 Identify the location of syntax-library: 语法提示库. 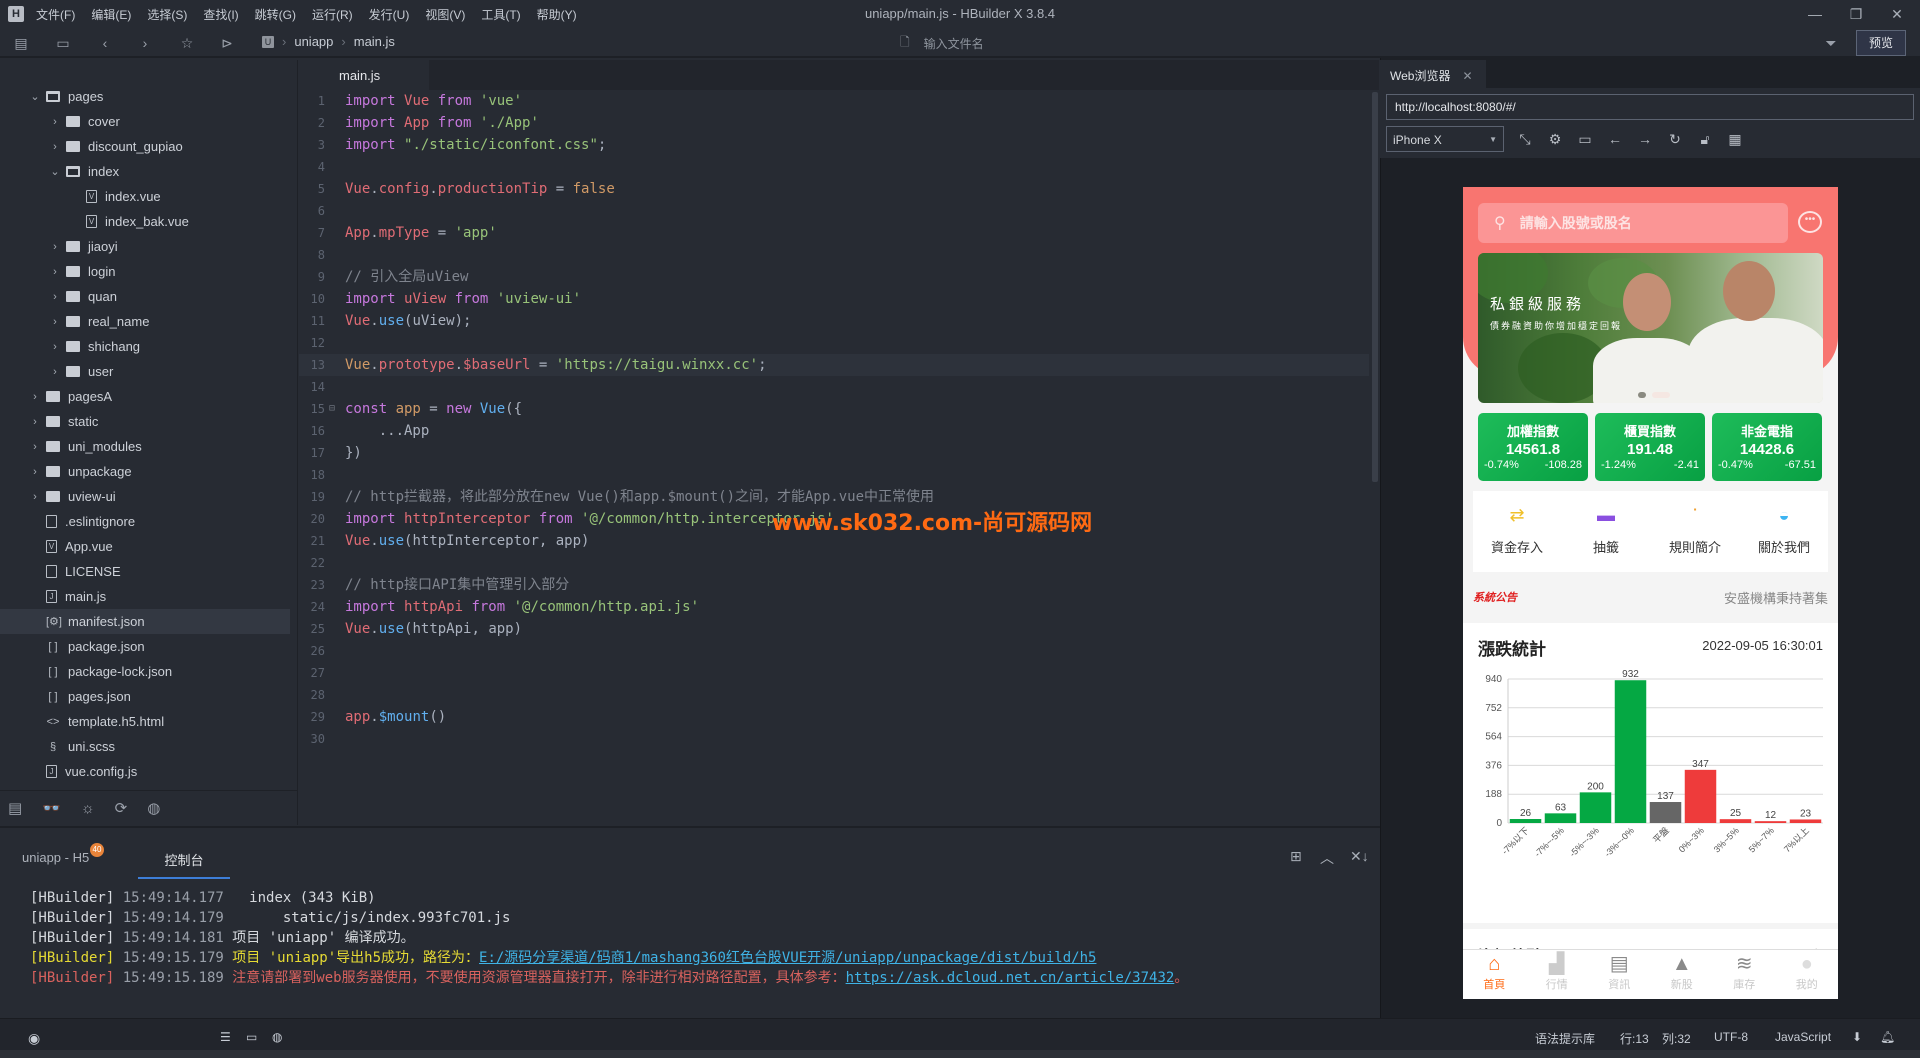
(1565, 1038).